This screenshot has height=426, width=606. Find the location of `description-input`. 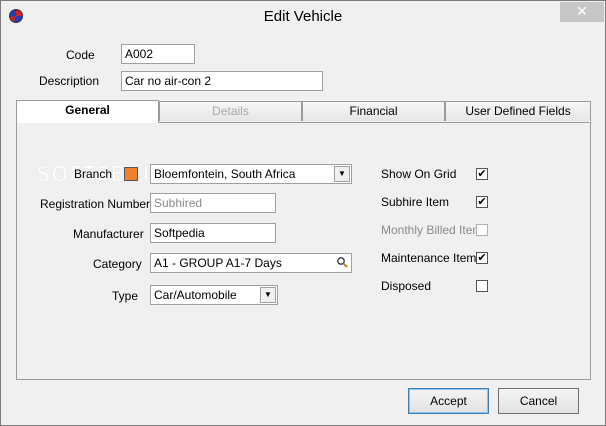

description-input is located at coordinates (222, 81).